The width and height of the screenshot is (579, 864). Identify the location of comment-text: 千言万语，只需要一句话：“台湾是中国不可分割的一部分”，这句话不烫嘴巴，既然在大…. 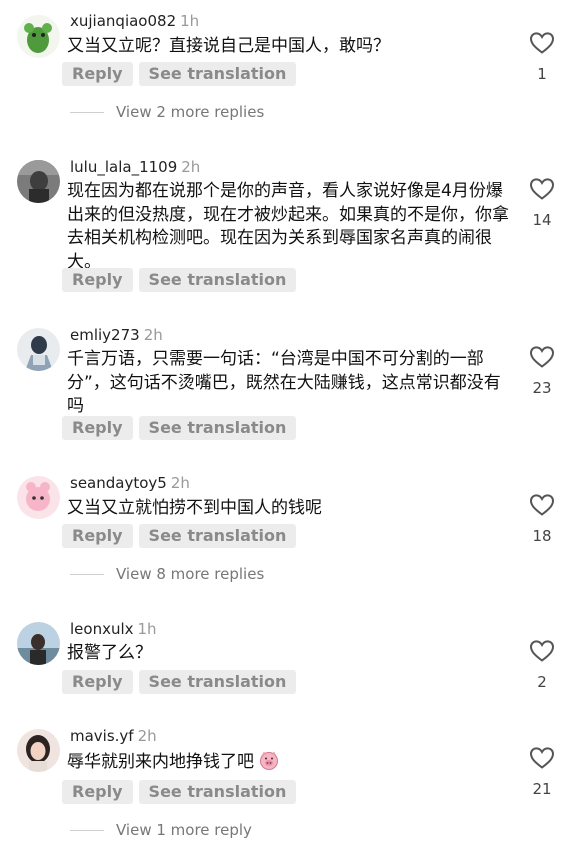
(284, 382).